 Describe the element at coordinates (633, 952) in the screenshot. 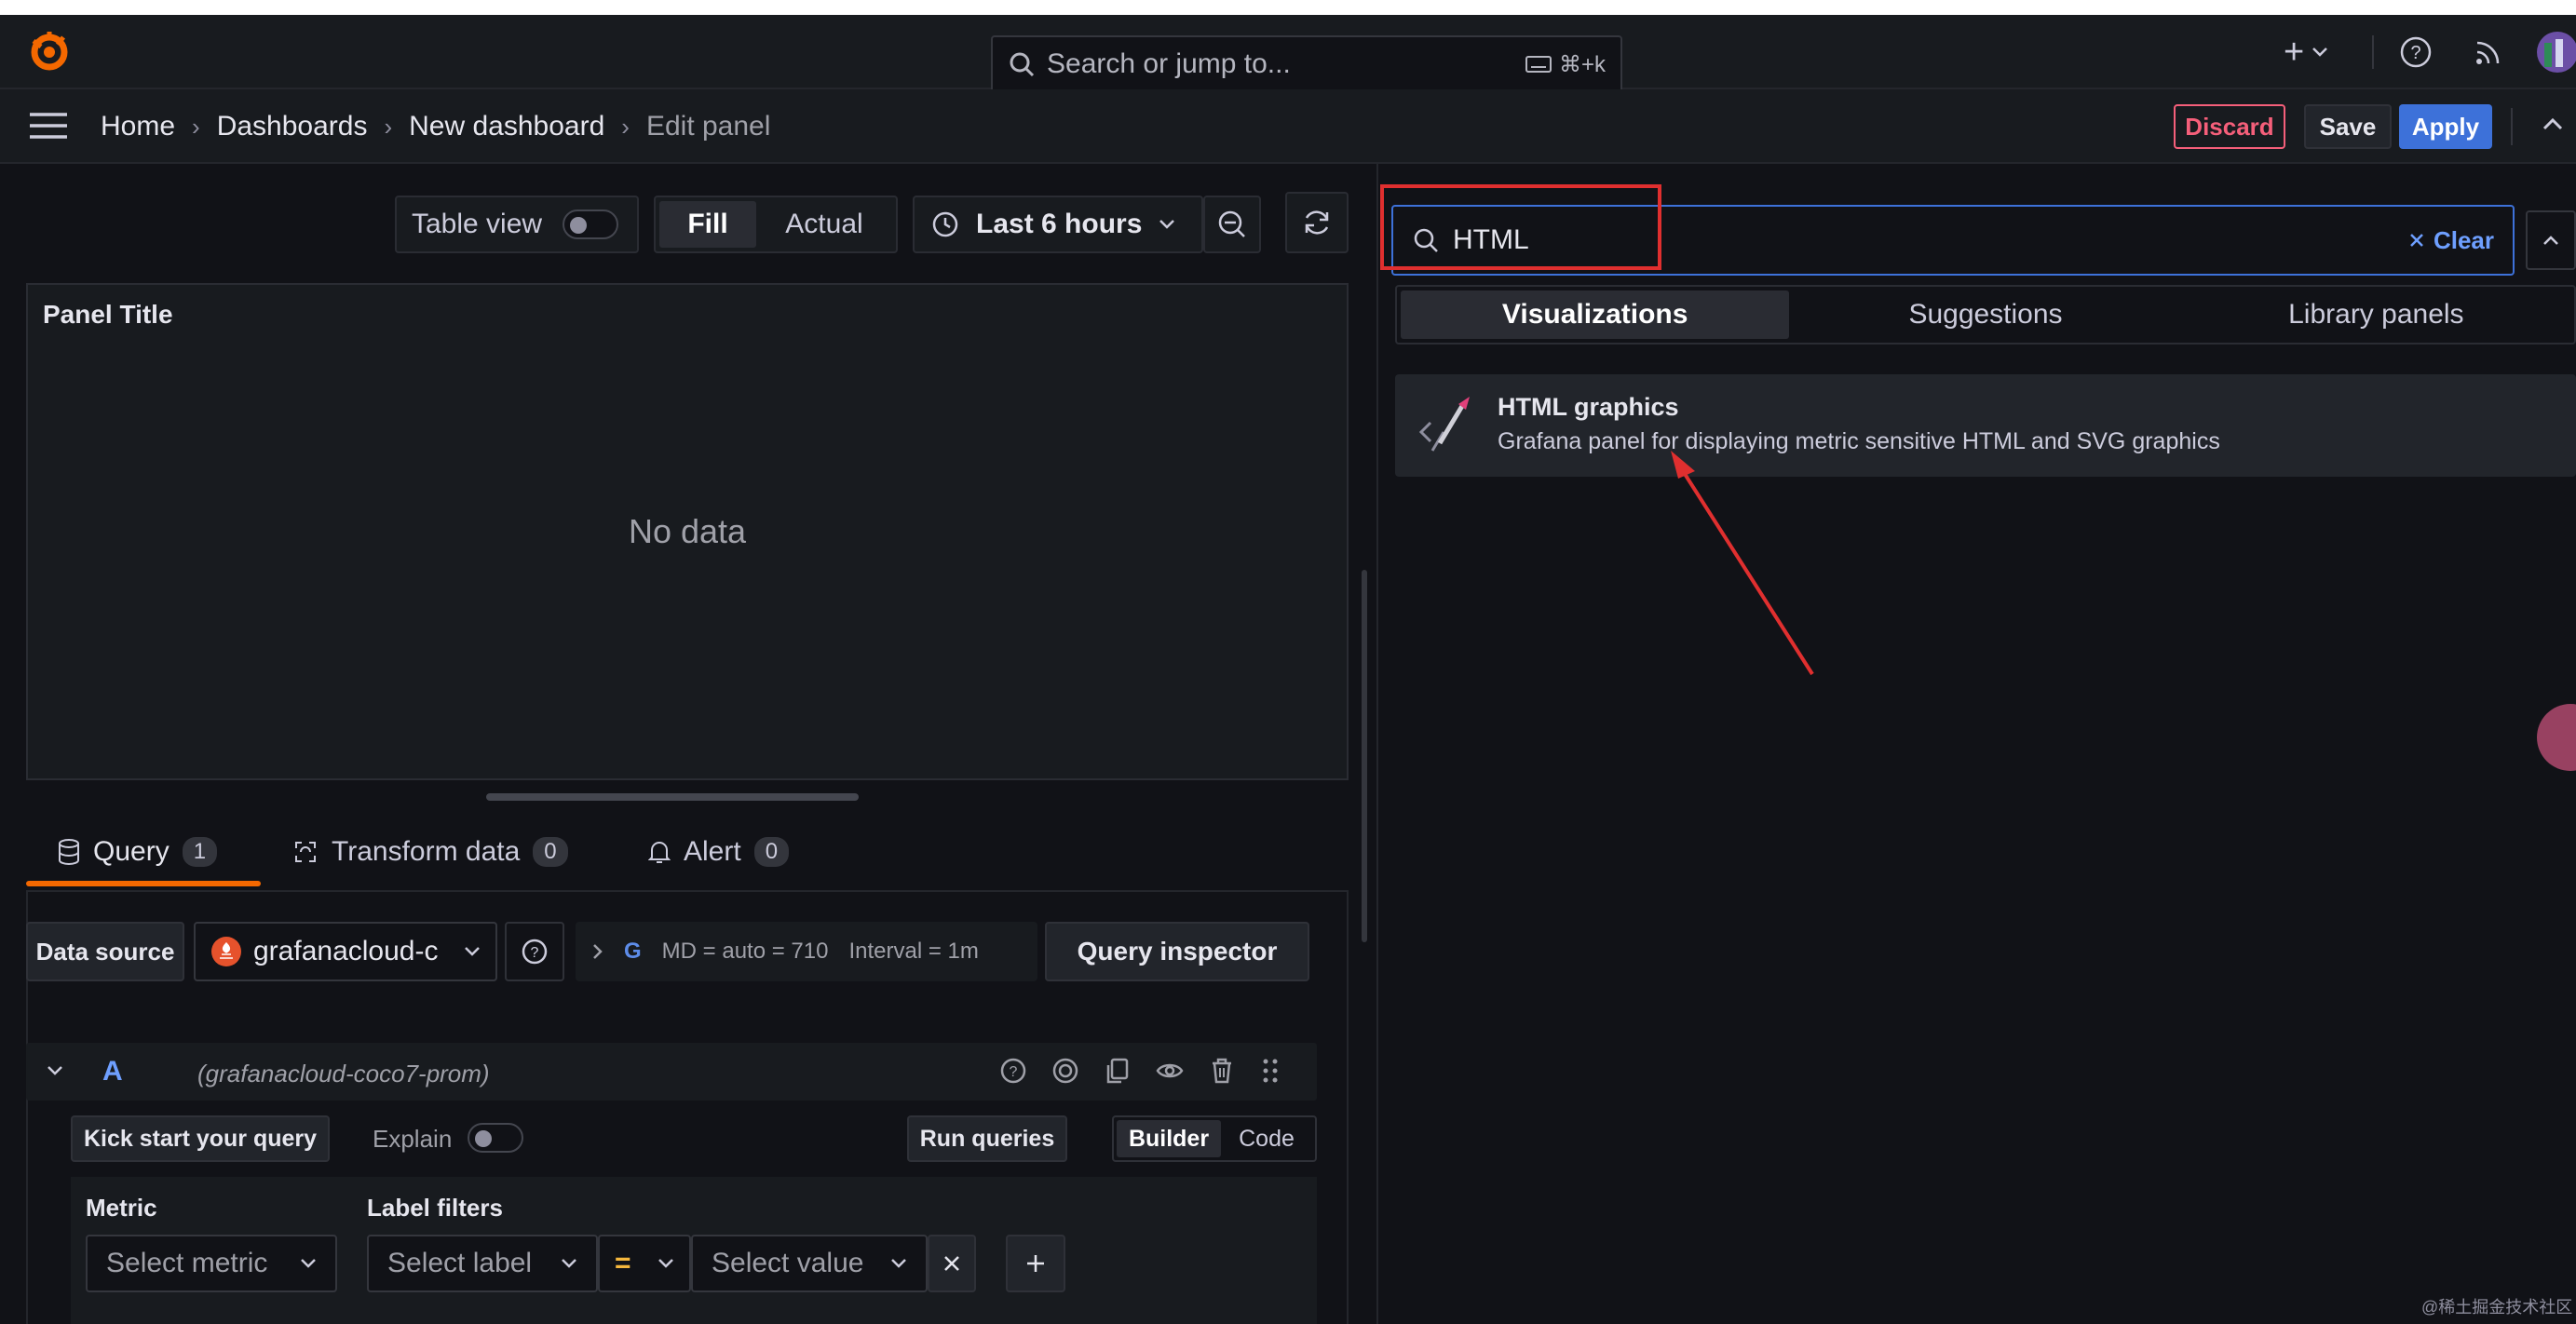

I see `query-options-icon: G` at that location.